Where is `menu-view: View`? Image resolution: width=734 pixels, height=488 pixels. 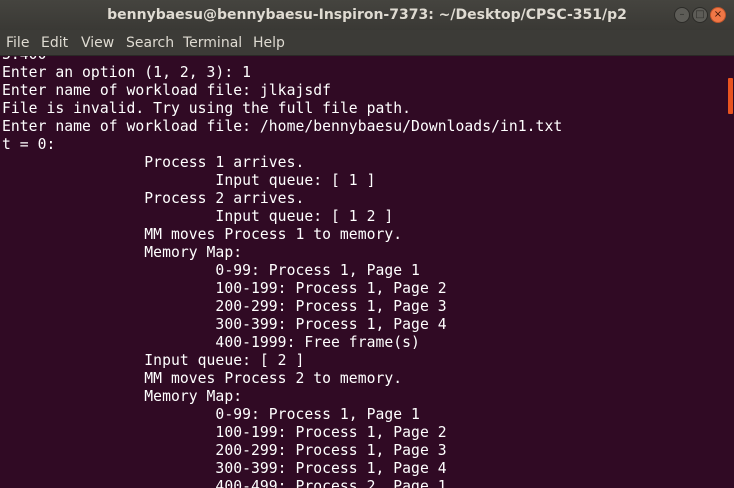 menu-view: View is located at coordinates (97, 42).